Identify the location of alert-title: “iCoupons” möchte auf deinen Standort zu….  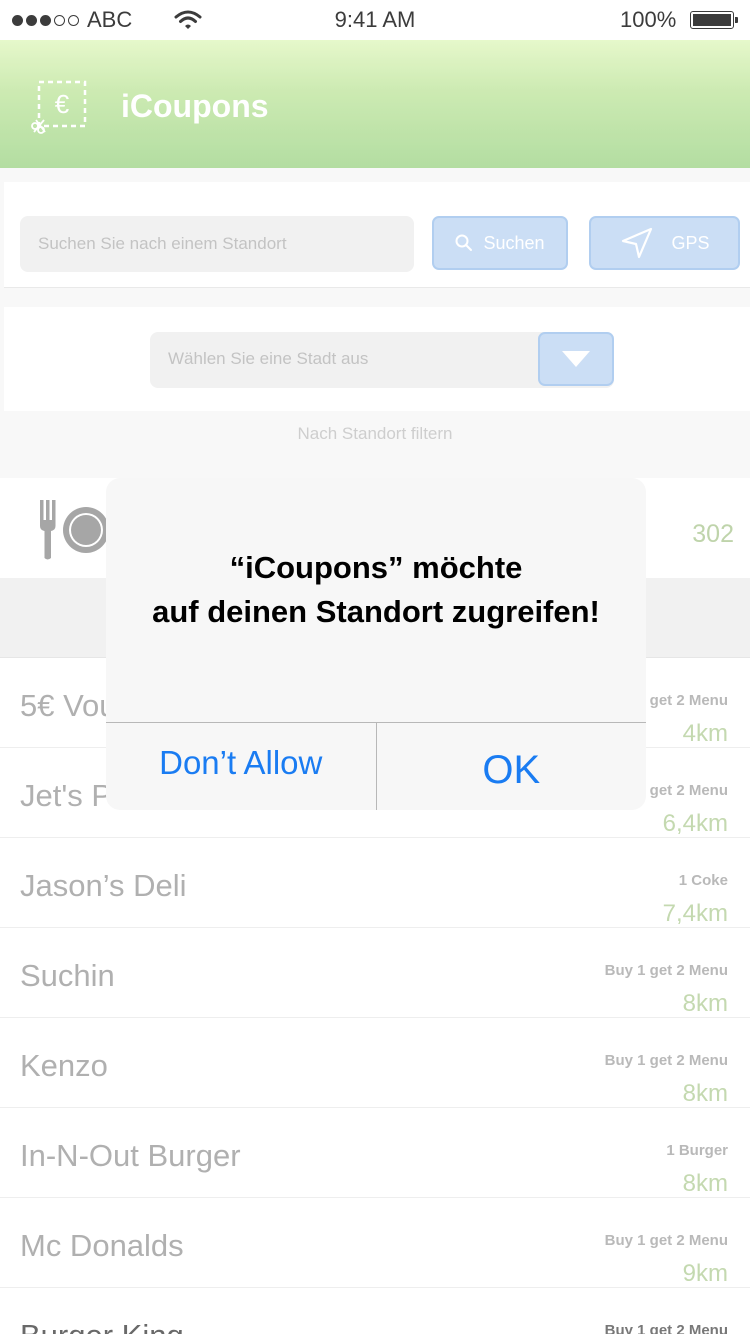
(376, 590).